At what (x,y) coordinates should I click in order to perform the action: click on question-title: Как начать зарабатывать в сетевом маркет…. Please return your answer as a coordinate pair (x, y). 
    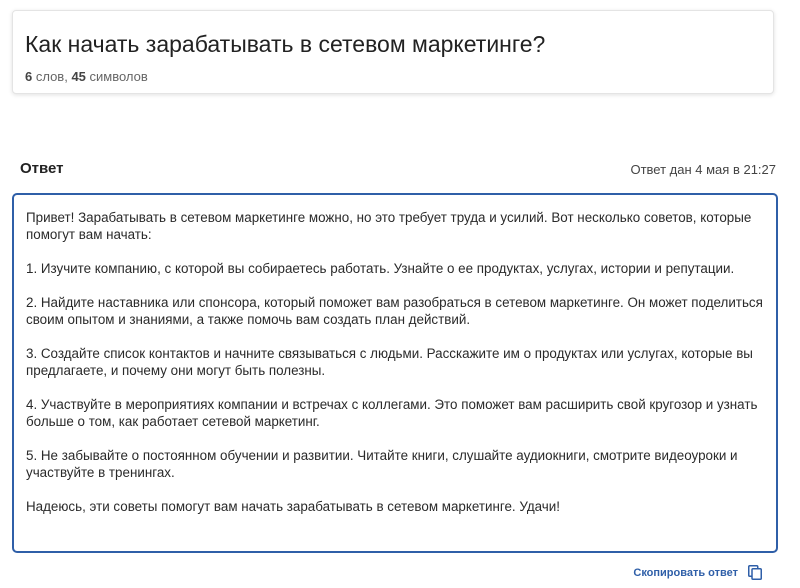
    Looking at the image, I should click on (285, 44).